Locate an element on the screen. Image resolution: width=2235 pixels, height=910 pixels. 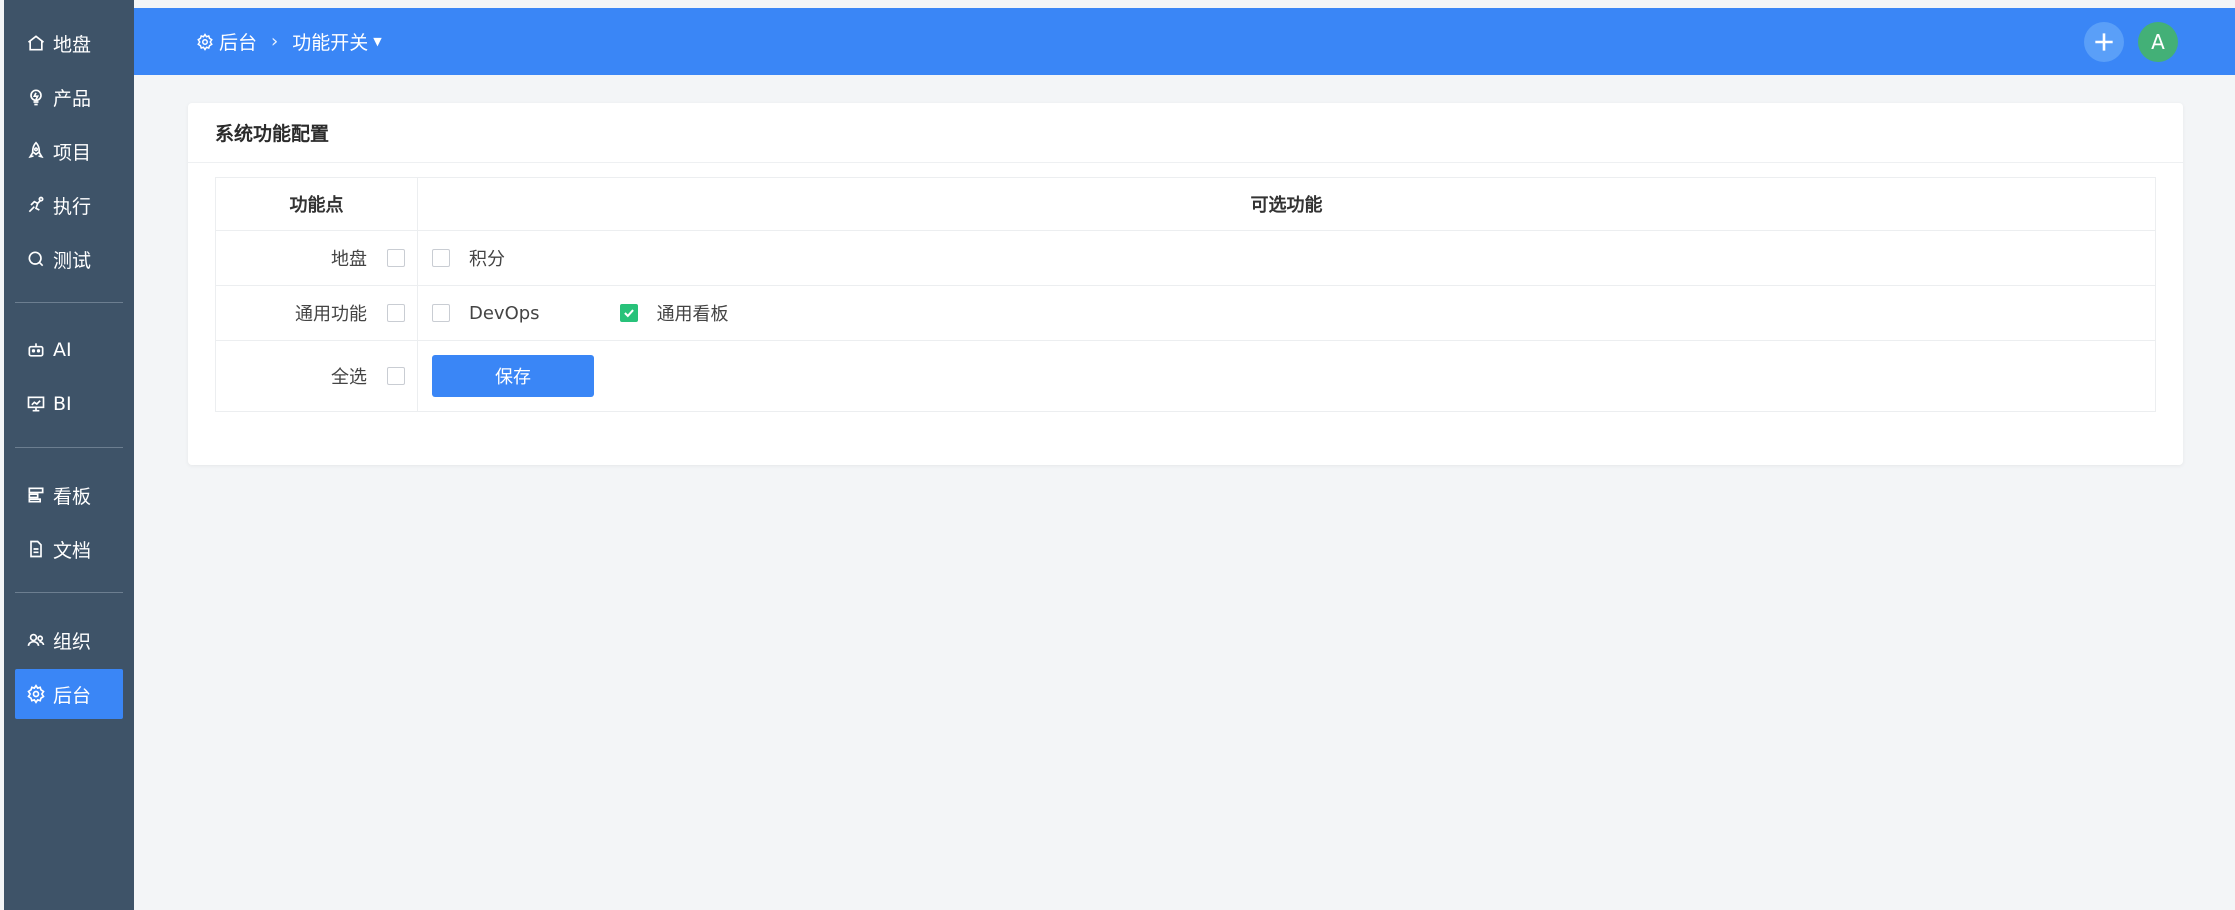
table-row: 全选 保存 is located at coordinates (1185, 376).